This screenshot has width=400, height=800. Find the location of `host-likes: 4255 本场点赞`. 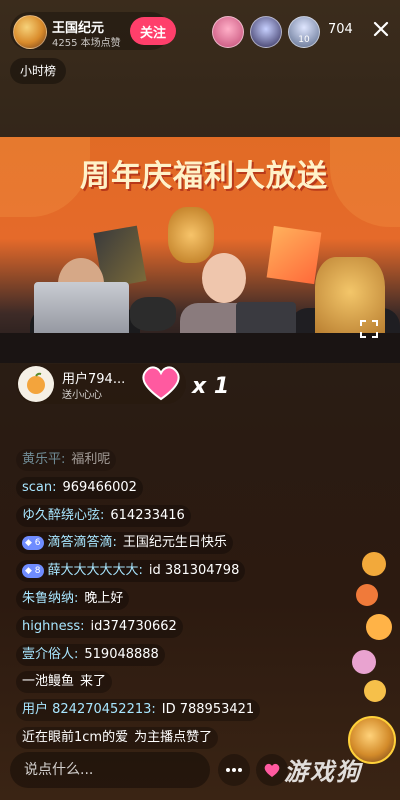

host-likes: 4255 本场点赞 is located at coordinates (86, 43).